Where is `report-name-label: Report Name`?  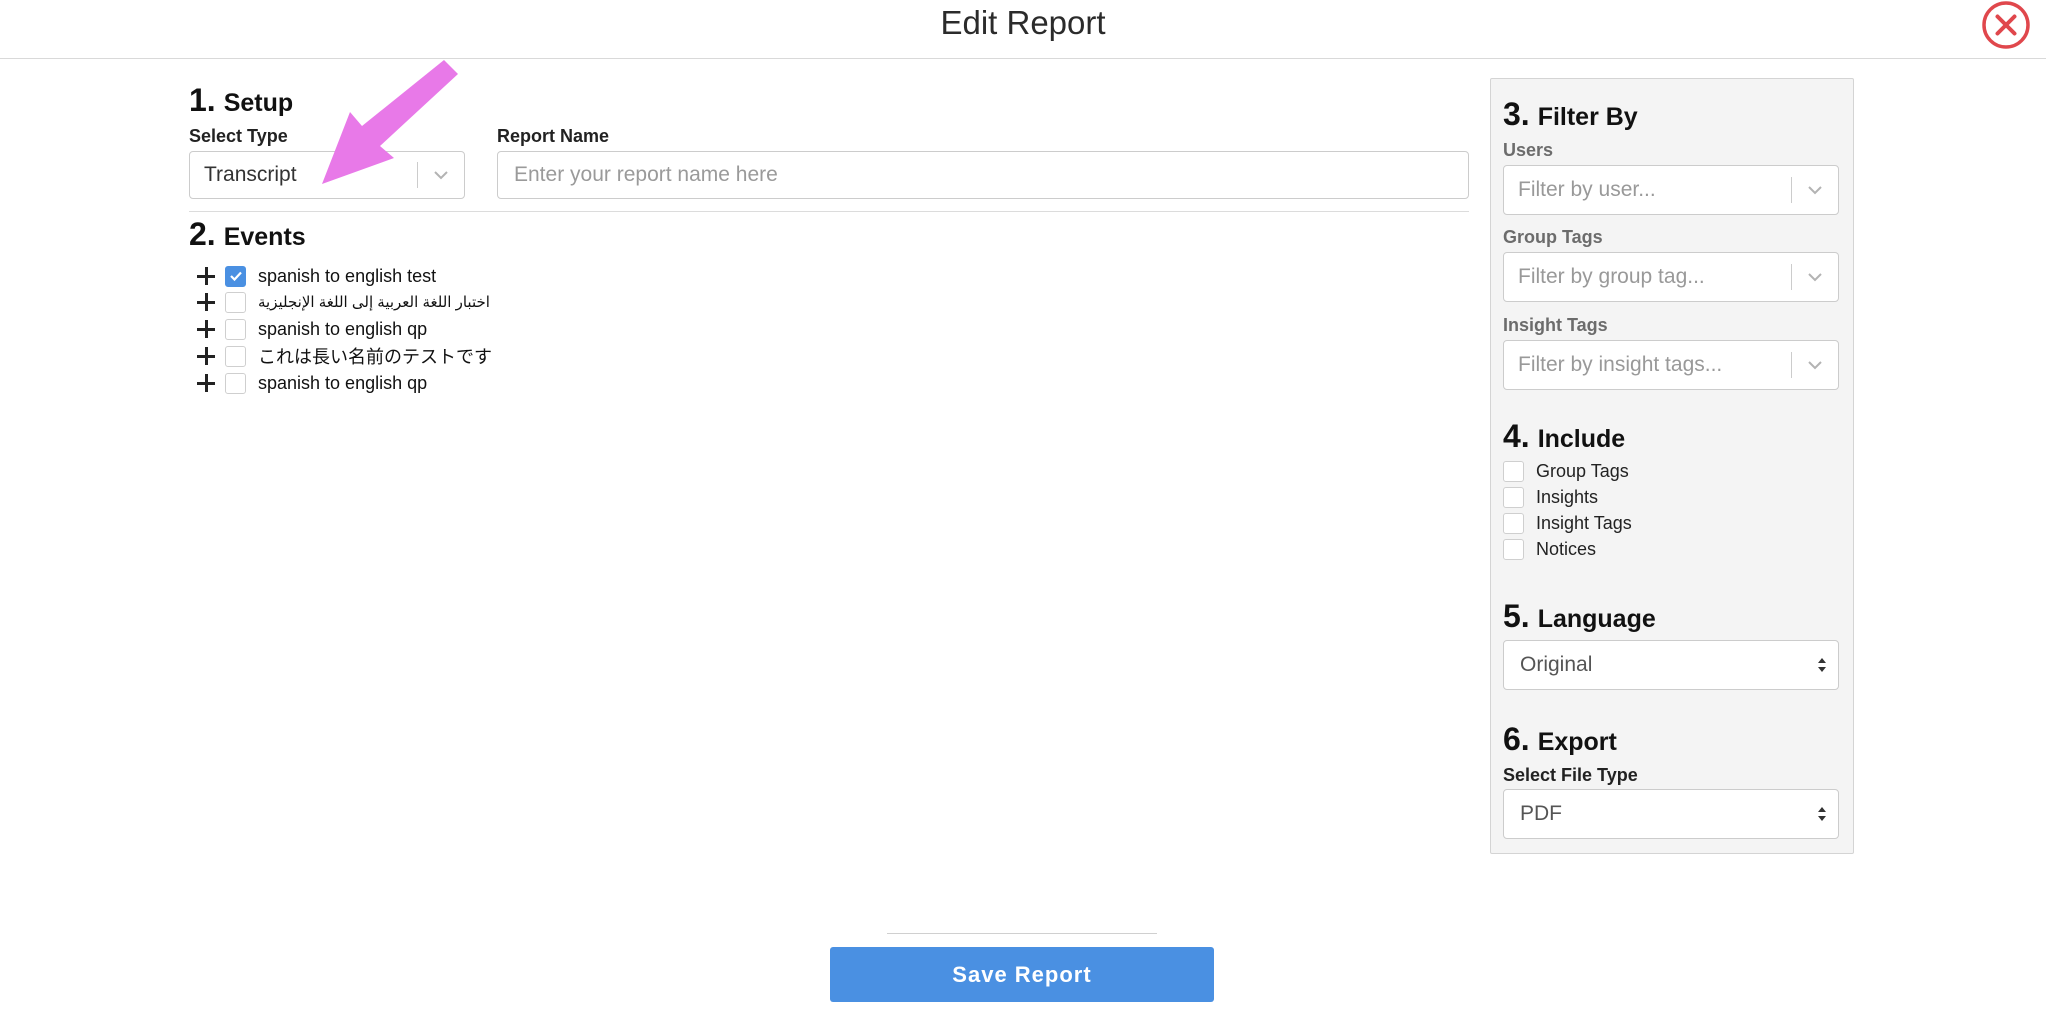 report-name-label: Report Name is located at coordinates (553, 136).